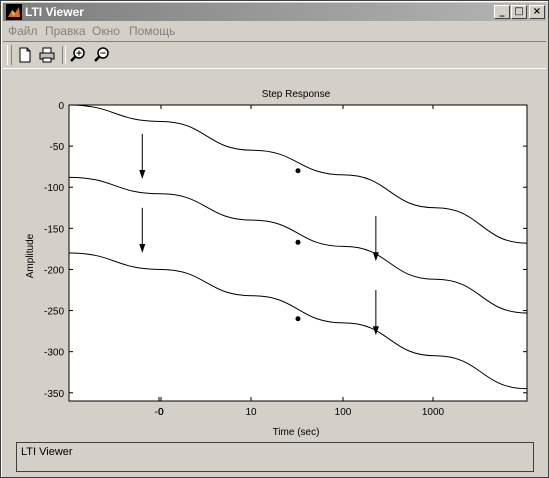  What do you see at coordinates (54, 270) in the screenshot?
I see `y-tick-label: -200` at bounding box center [54, 270].